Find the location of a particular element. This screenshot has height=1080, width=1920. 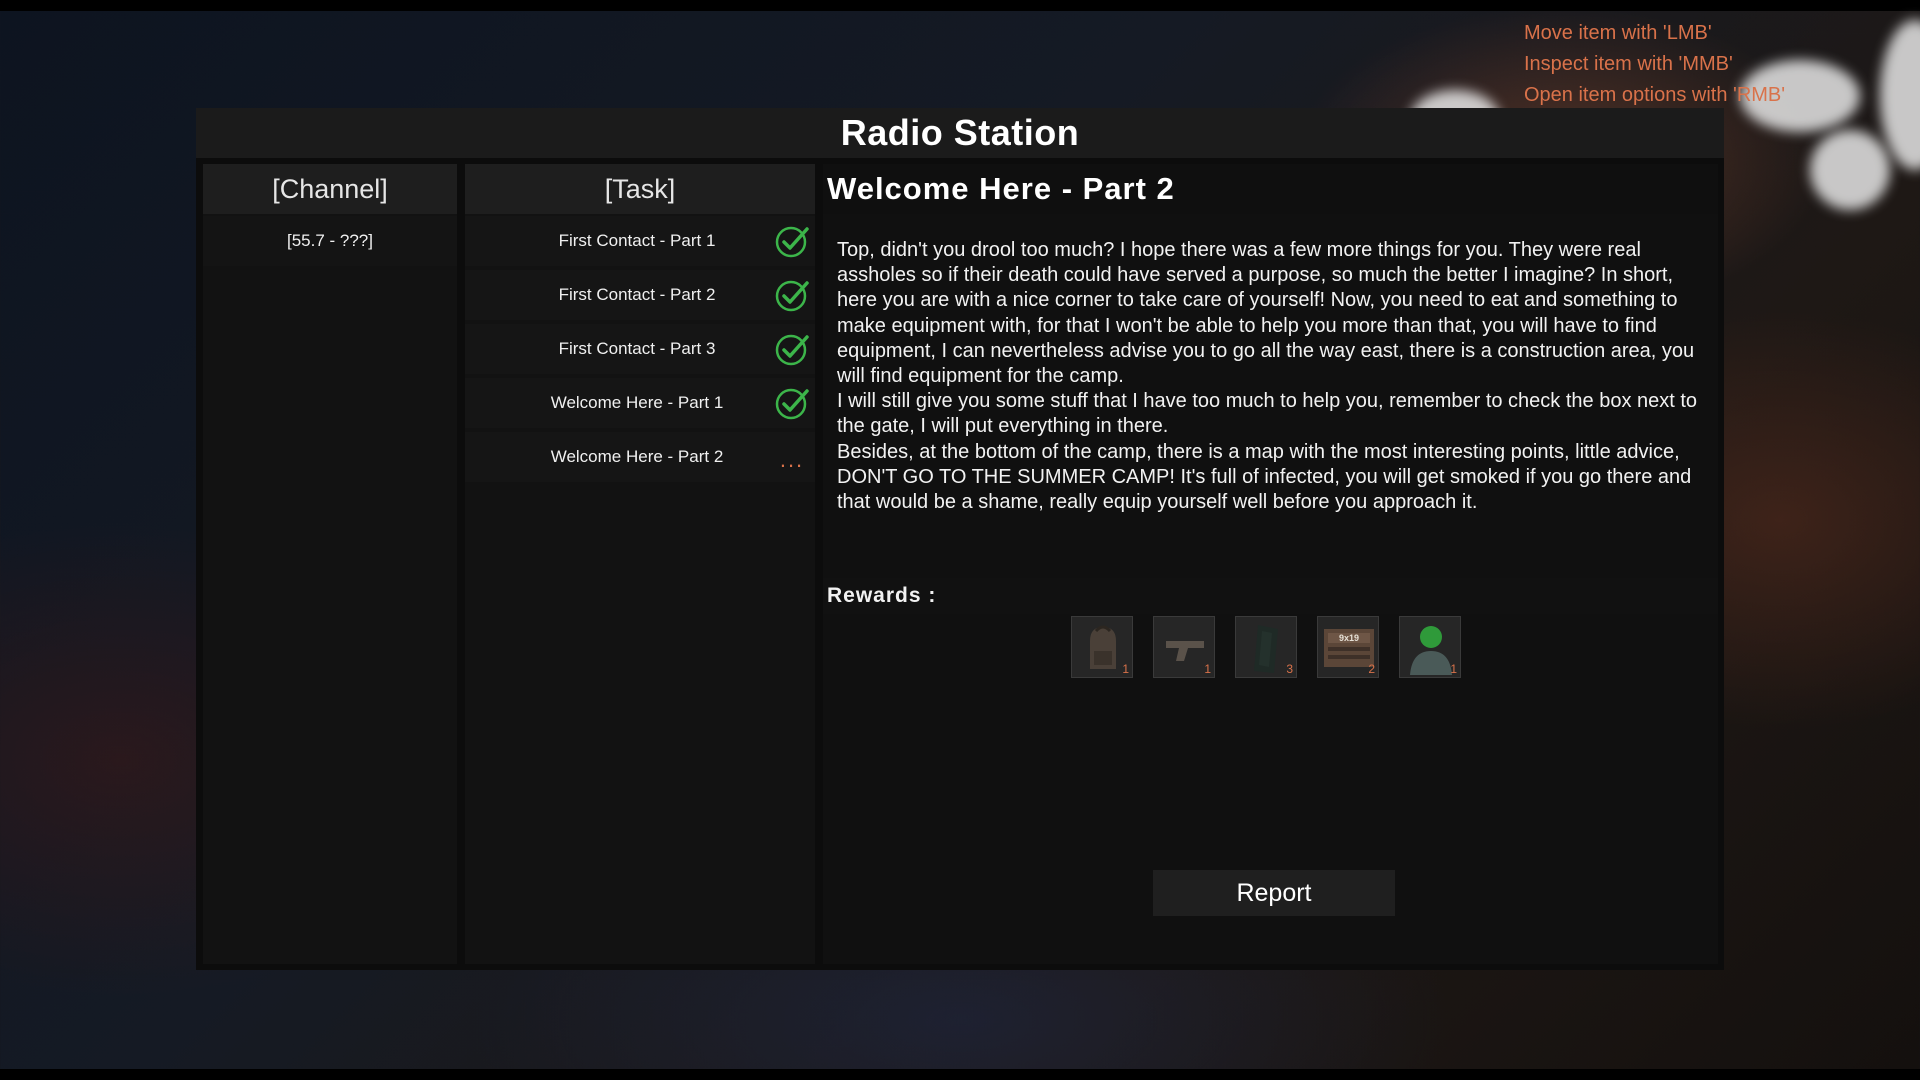

rewards-list: 1 1 3 9x19 2 1 is located at coordinates (1266, 647).